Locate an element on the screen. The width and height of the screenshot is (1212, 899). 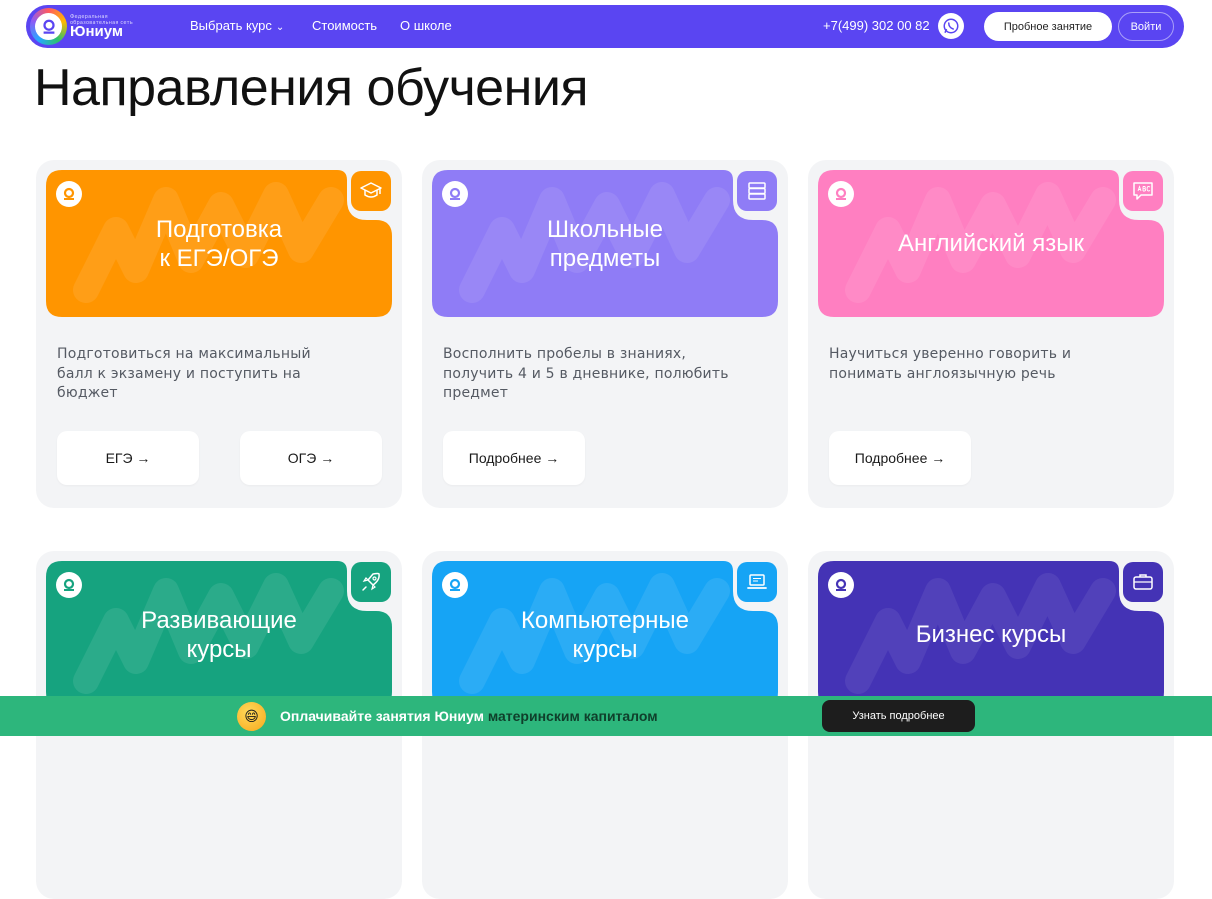
card-title: Бизнес курсы is located at coordinates (991, 634).